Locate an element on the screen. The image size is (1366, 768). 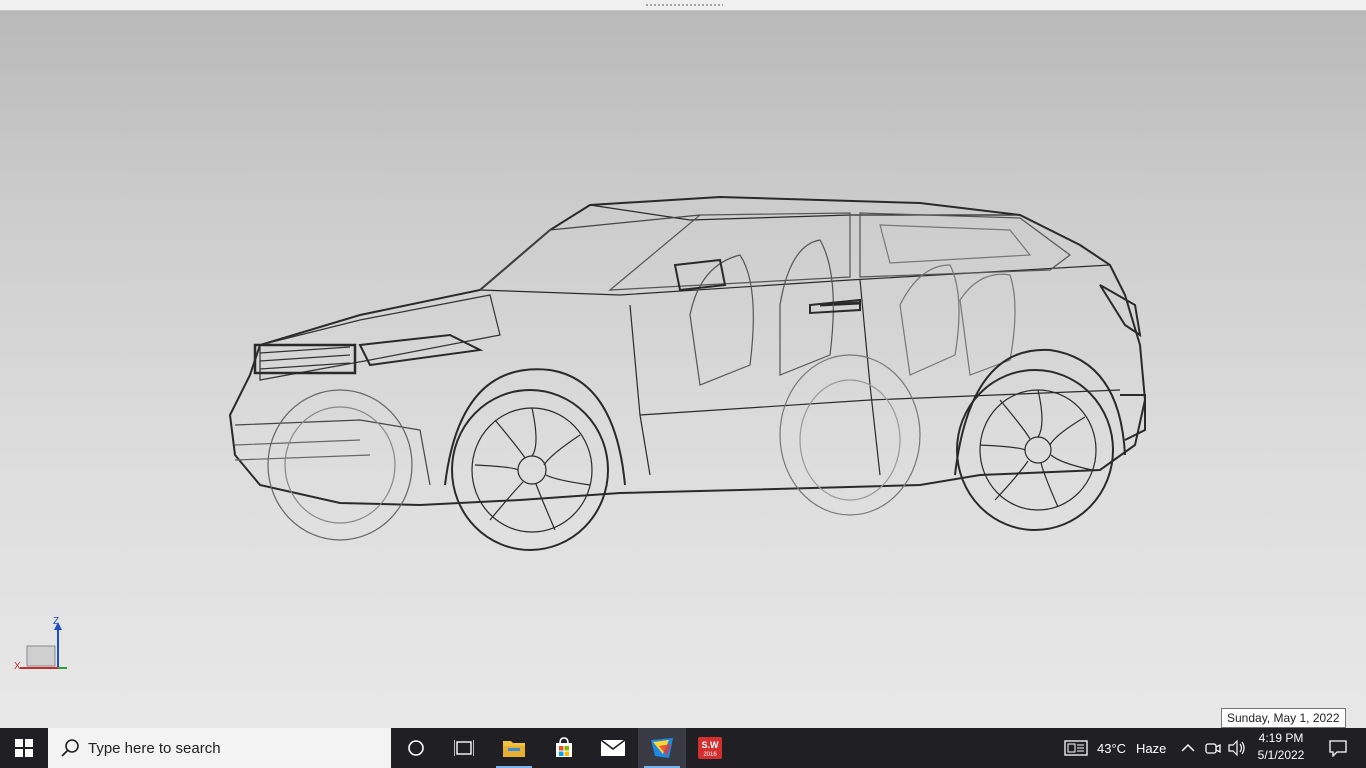
task-view-button is located at coordinates (464, 748).